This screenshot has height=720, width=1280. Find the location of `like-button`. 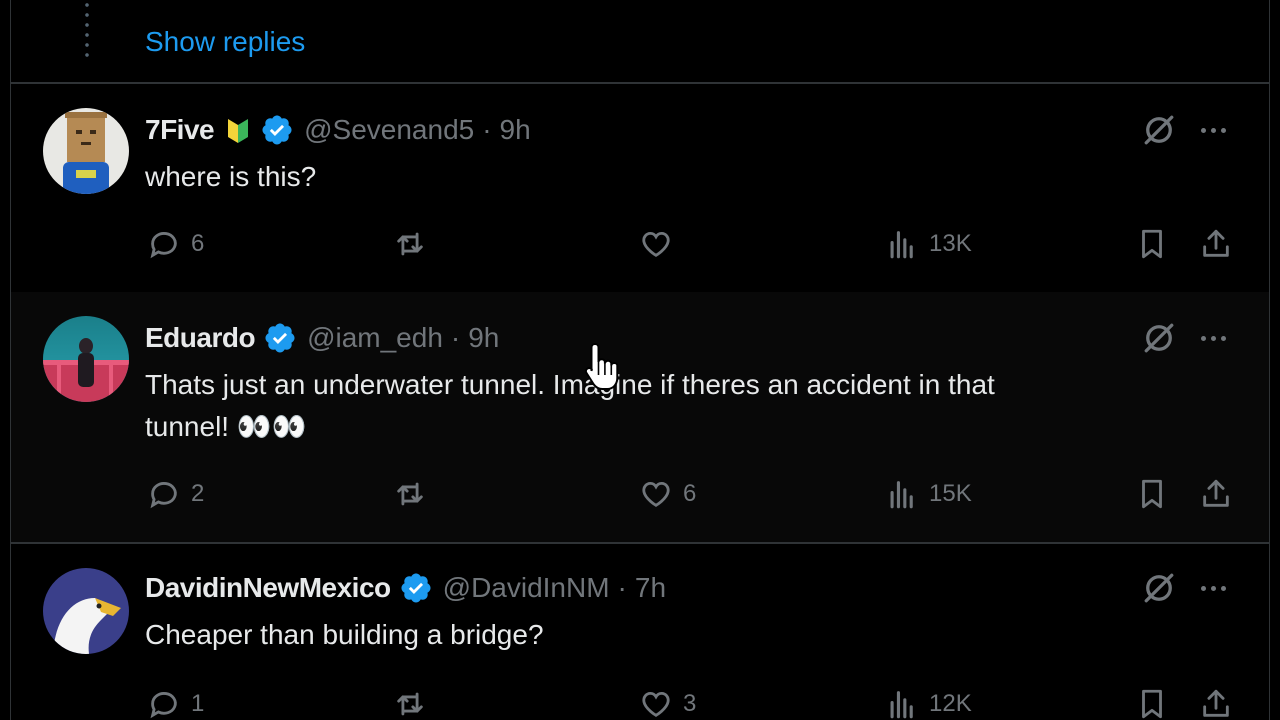

like-button is located at coordinates (661, 244).